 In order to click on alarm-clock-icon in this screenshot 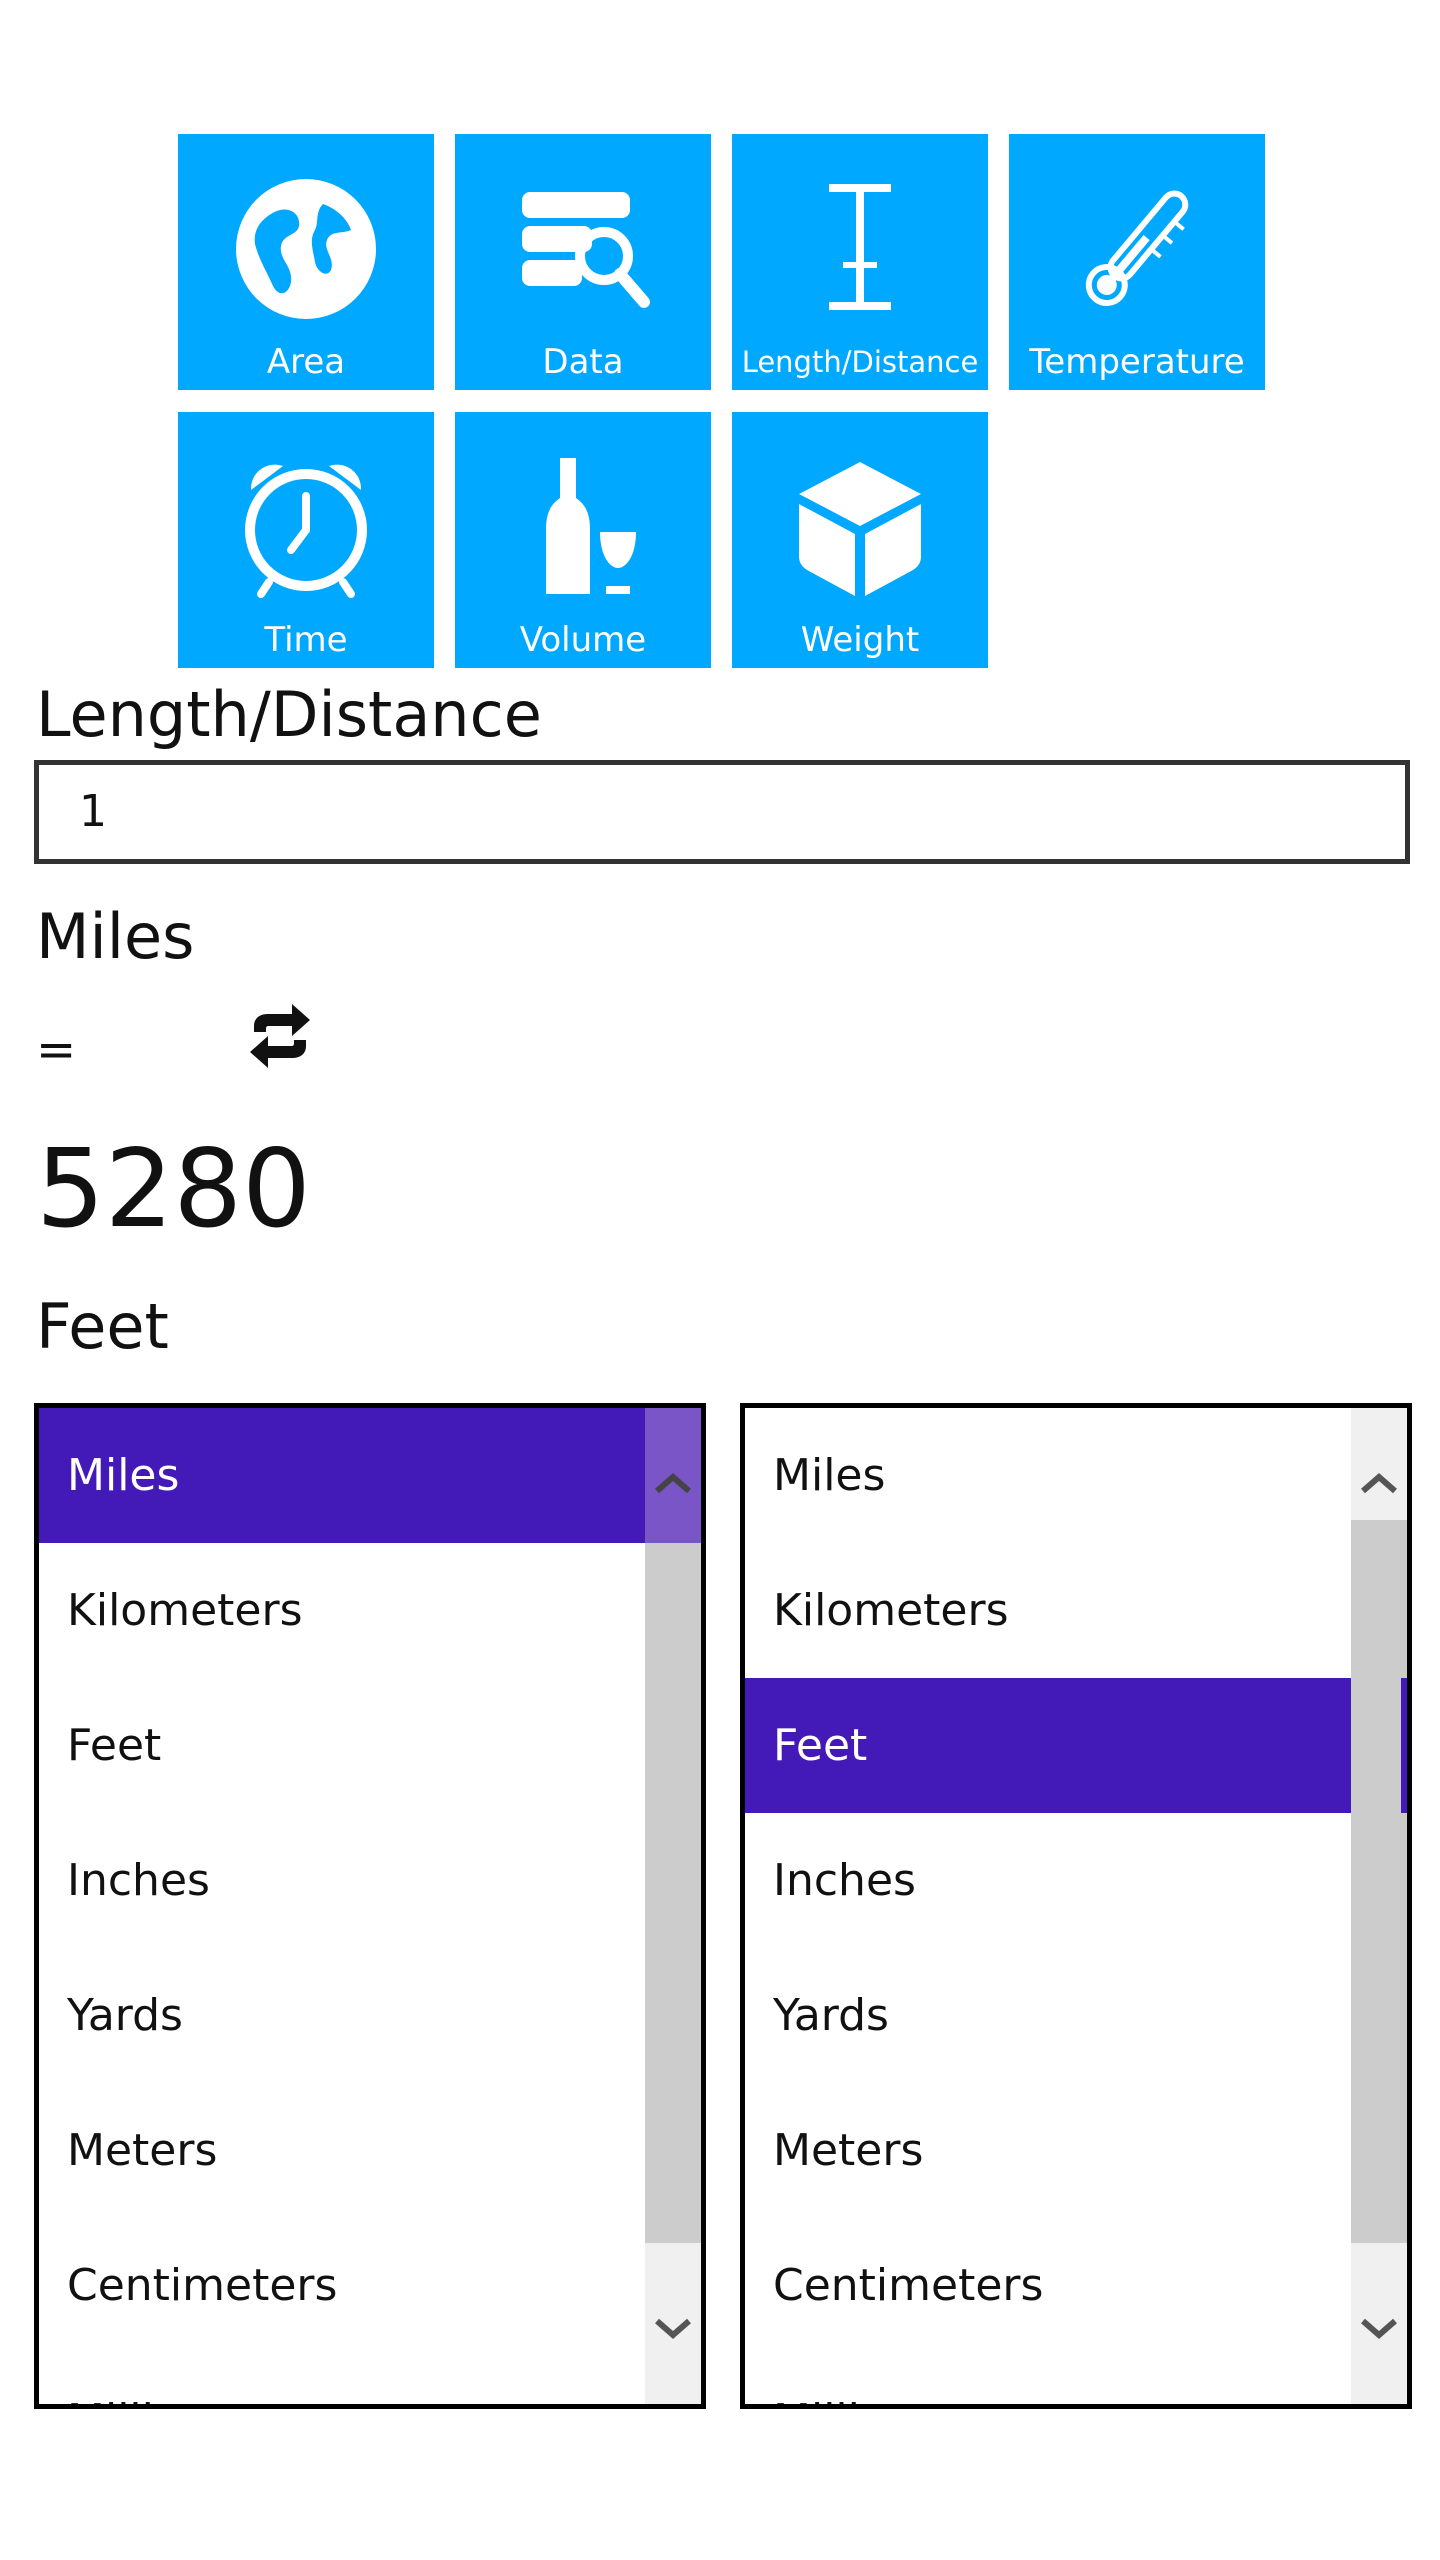, I will do `click(306, 527)`.